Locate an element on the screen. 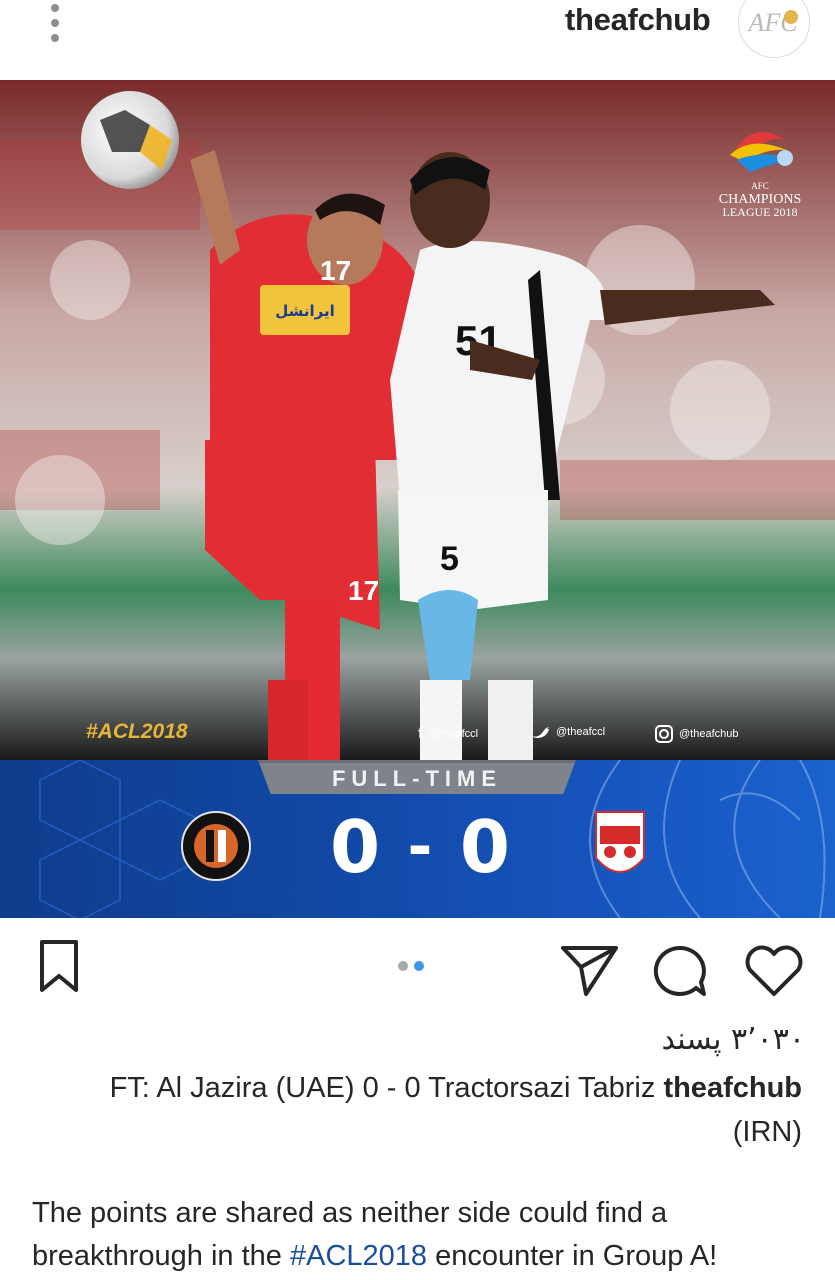 The image size is (835, 1280). post-actions is located at coordinates (417, 968).